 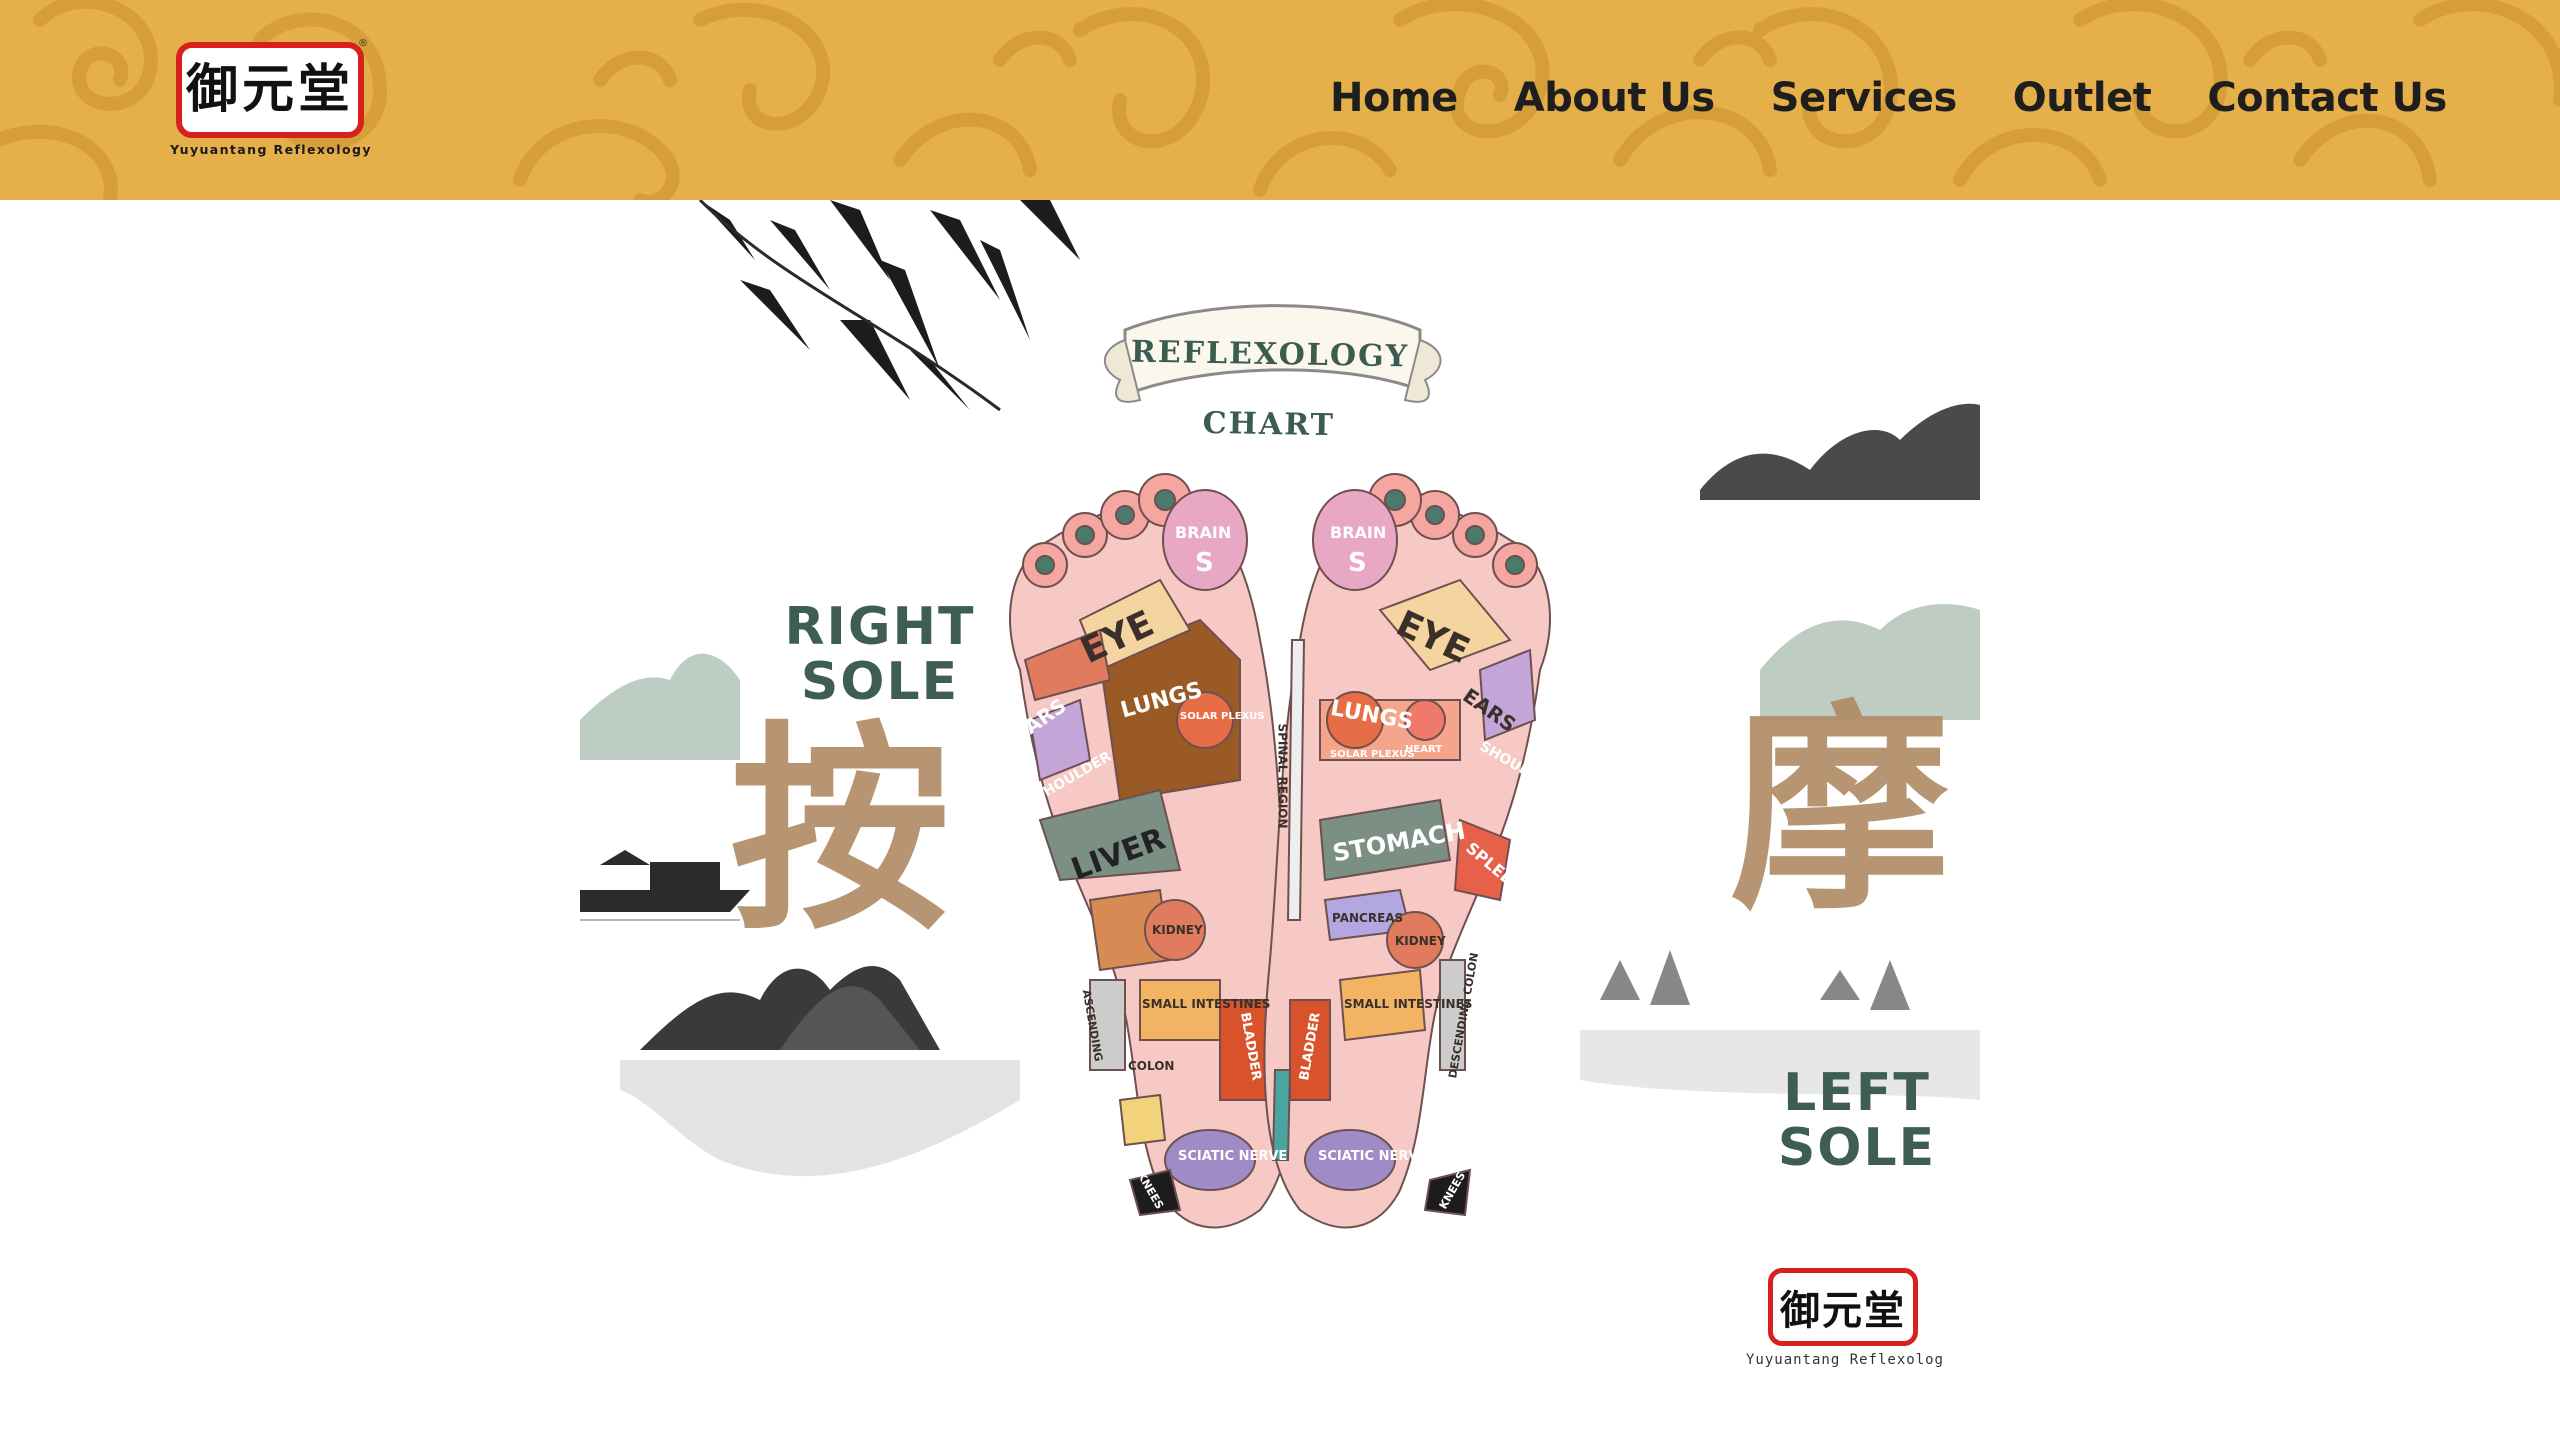 I want to click on zone-solar-plexus-right: SOLAR PLEXUS, so click(x=1222, y=716).